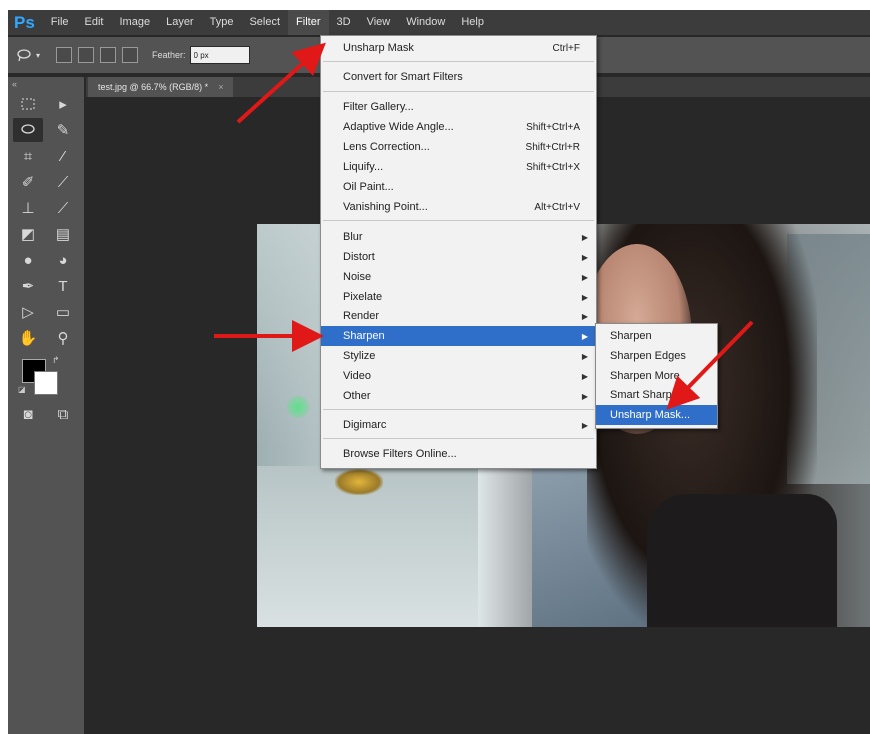 Image resolution: width=870 pixels, height=734 pixels. What do you see at coordinates (458, 356) in the screenshot?
I see `menu-item-stylize: Stylize ▶` at bounding box center [458, 356].